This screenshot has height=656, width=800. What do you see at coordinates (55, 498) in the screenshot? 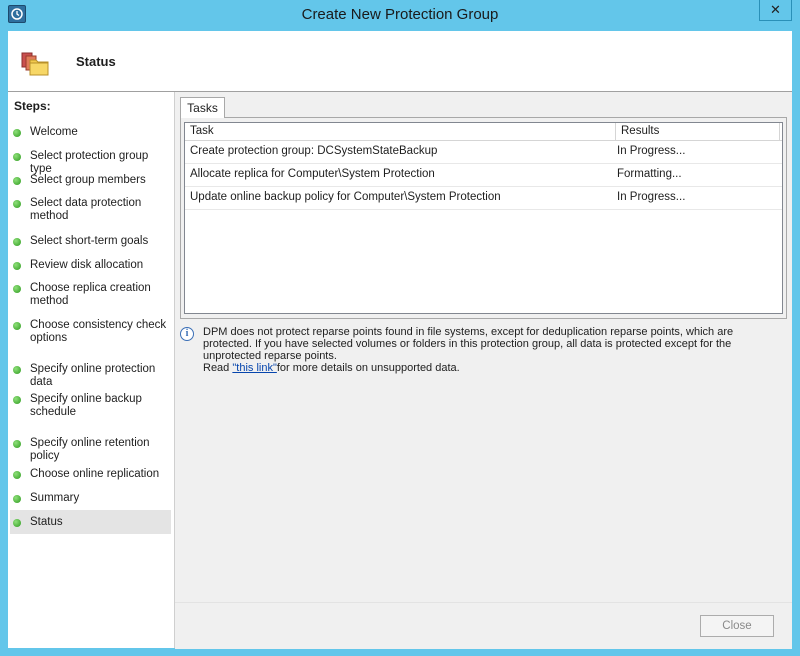
I see `step-label: Summary` at bounding box center [55, 498].